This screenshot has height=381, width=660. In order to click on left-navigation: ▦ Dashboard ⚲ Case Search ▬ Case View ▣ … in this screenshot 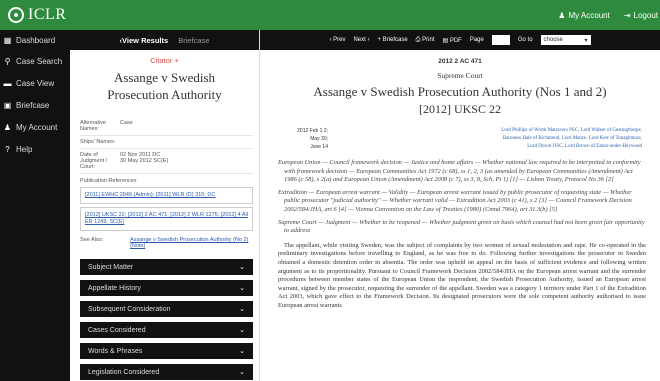, I will do `click(35, 205)`.